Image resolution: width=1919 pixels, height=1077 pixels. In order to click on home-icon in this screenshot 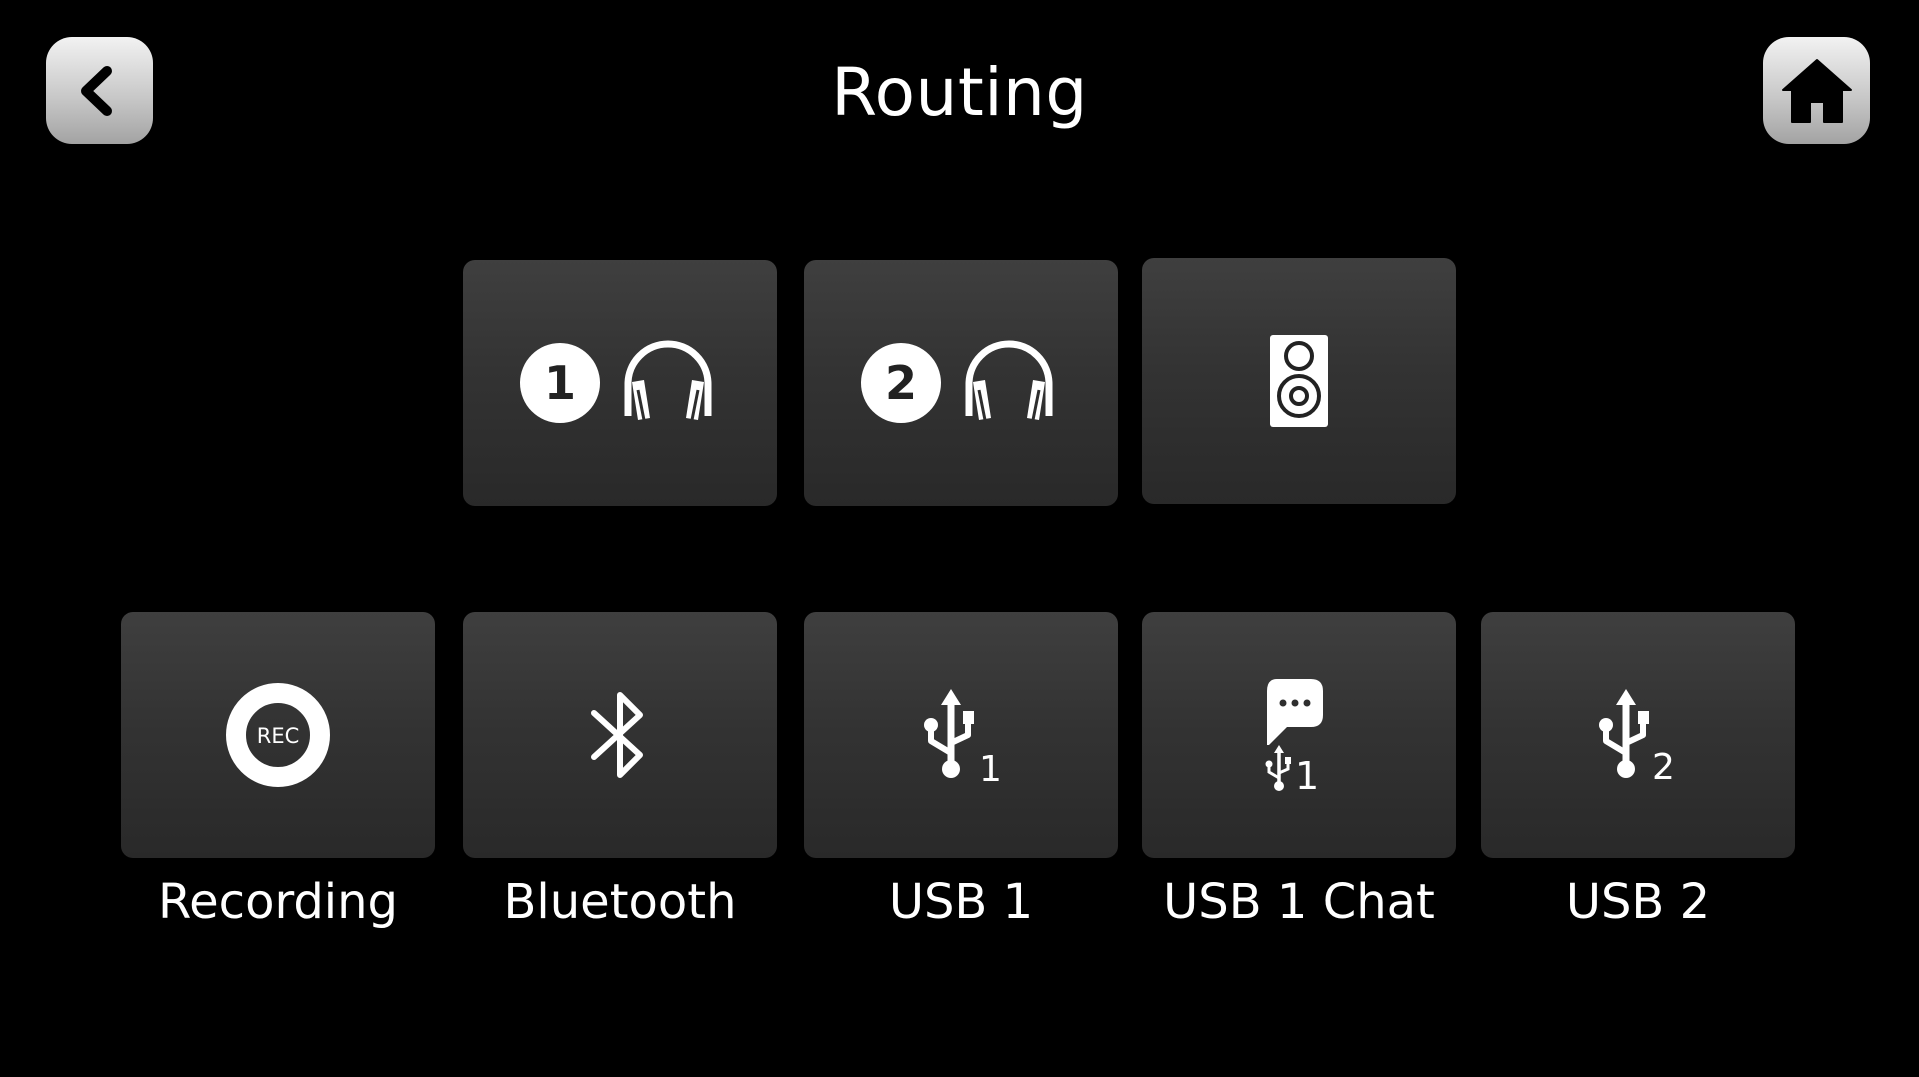, I will do `click(1816, 90)`.